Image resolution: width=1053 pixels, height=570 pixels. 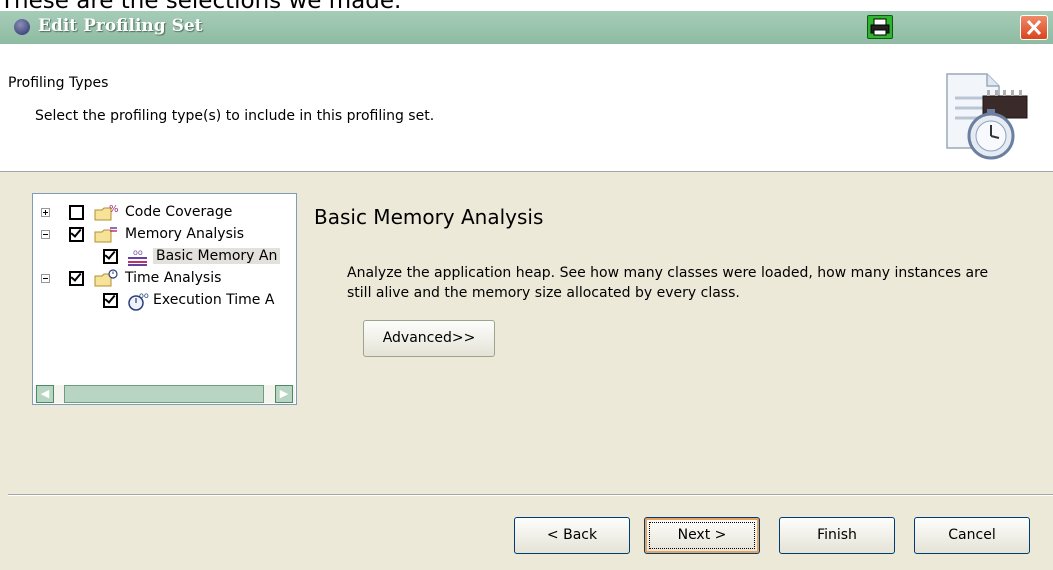 What do you see at coordinates (972, 535) in the screenshot?
I see `cancel-button: Cancel` at bounding box center [972, 535].